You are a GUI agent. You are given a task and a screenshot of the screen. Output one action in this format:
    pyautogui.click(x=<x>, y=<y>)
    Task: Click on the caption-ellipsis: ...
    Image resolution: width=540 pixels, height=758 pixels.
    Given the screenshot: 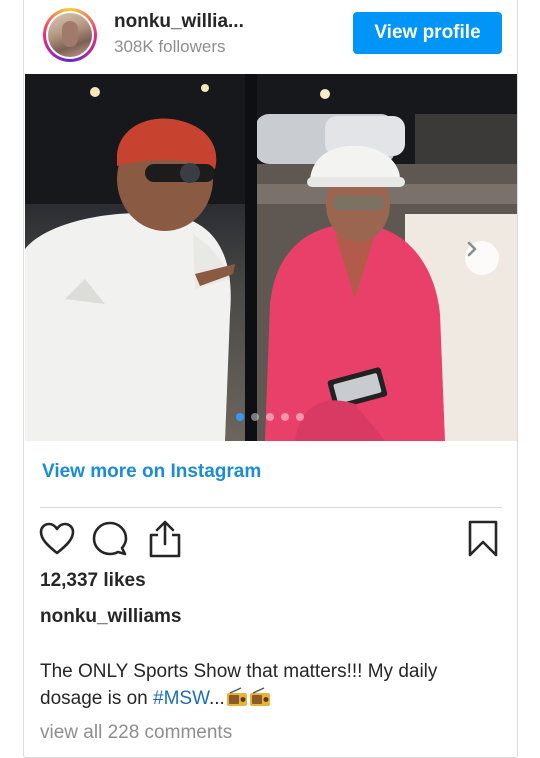 What is the action you would take?
    pyautogui.click(x=216, y=698)
    